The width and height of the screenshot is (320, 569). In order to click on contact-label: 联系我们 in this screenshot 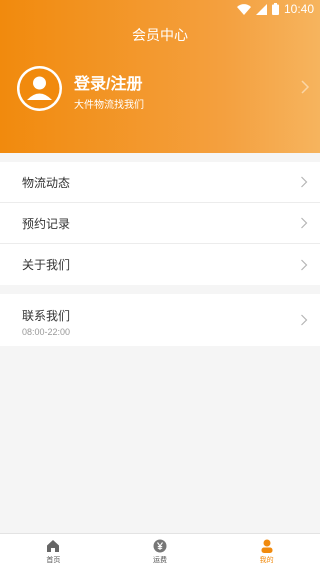, I will do `click(46, 316)`.